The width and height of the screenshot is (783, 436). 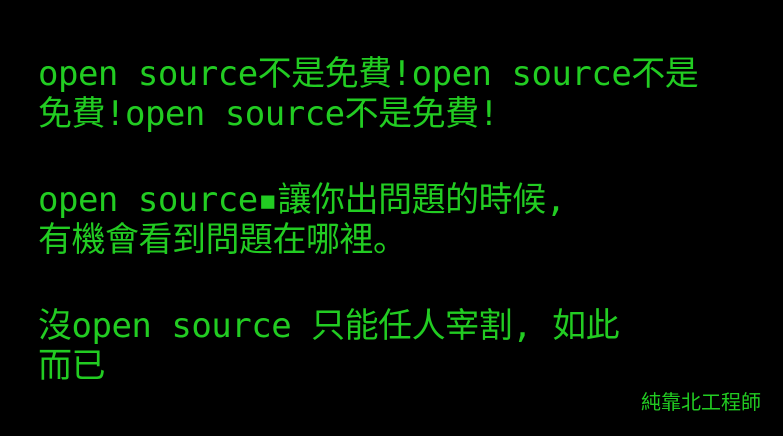 I want to click on paragraph-2-line-1: open source▪讓你出問題的時候,, so click(x=302, y=200).